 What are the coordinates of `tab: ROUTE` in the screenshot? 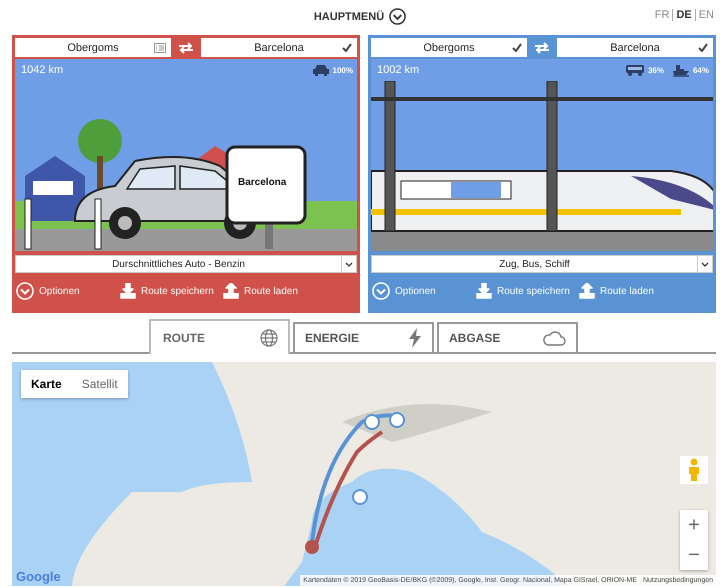 It's located at (219, 336).